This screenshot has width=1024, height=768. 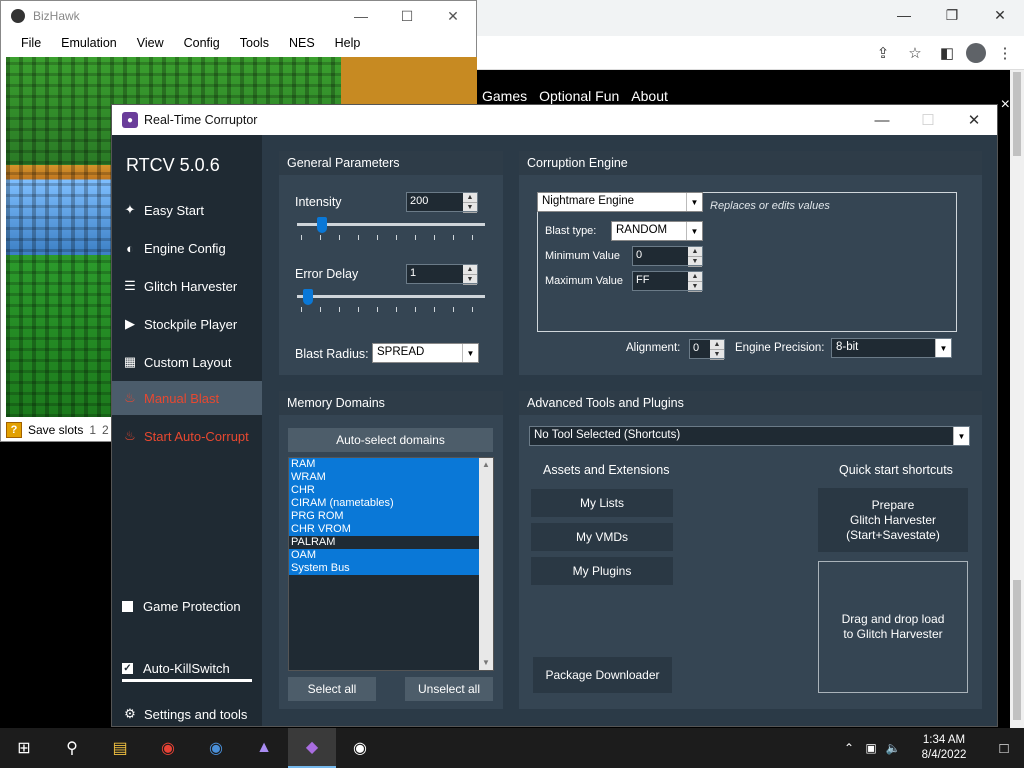 I want to click on scroll-up-icon: ▲, so click(x=486, y=465).